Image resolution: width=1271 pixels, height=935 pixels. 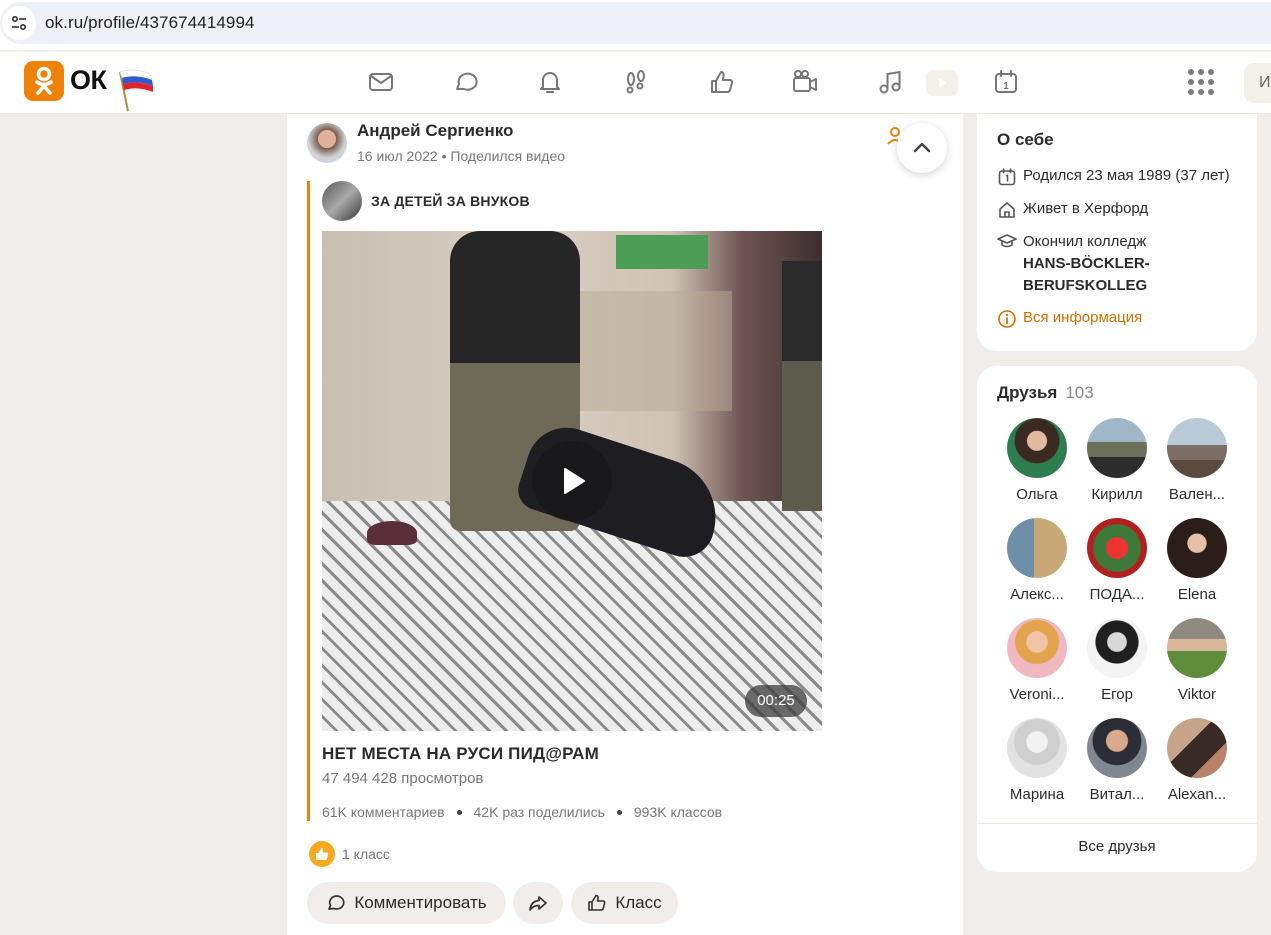 I want to click on like-button-label: Класс, so click(x=638, y=902).